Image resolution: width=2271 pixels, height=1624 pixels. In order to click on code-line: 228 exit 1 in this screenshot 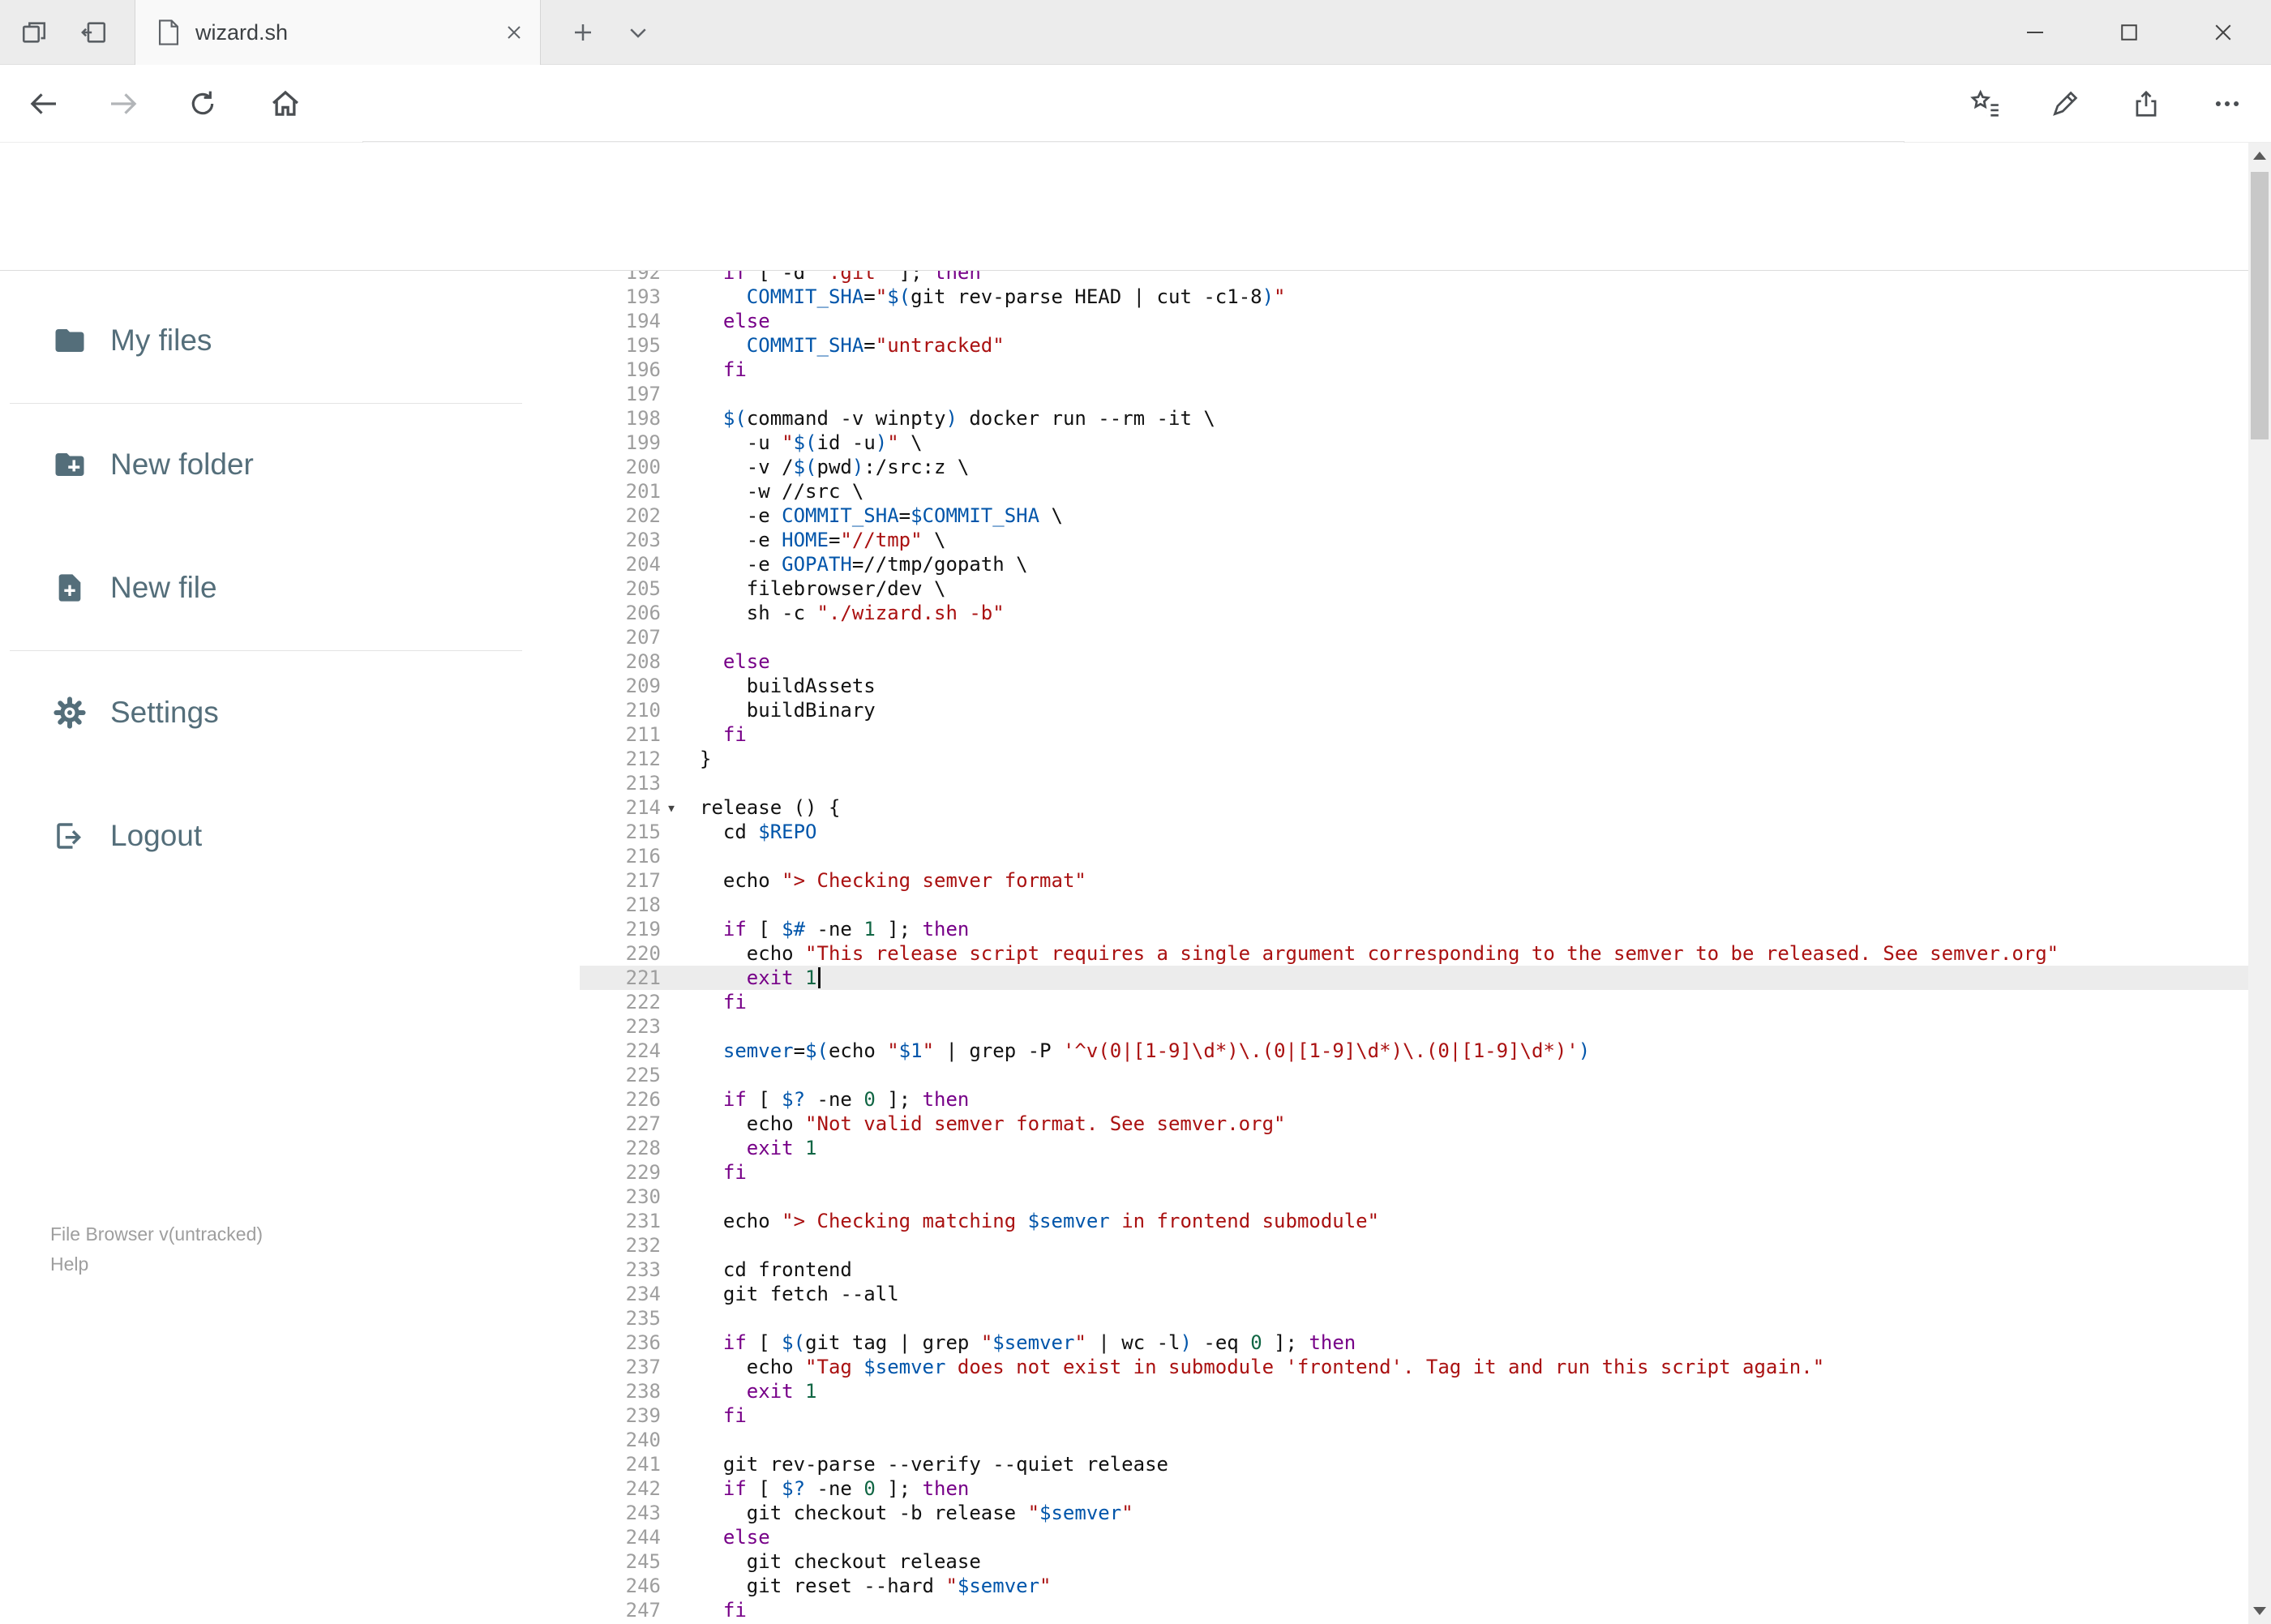, I will do `click(1414, 1148)`.